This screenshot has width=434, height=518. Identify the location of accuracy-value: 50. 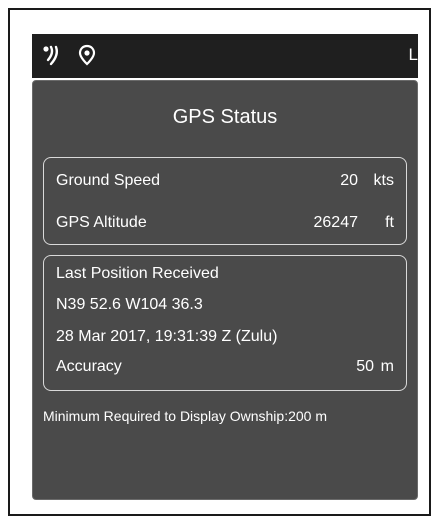
(365, 366).